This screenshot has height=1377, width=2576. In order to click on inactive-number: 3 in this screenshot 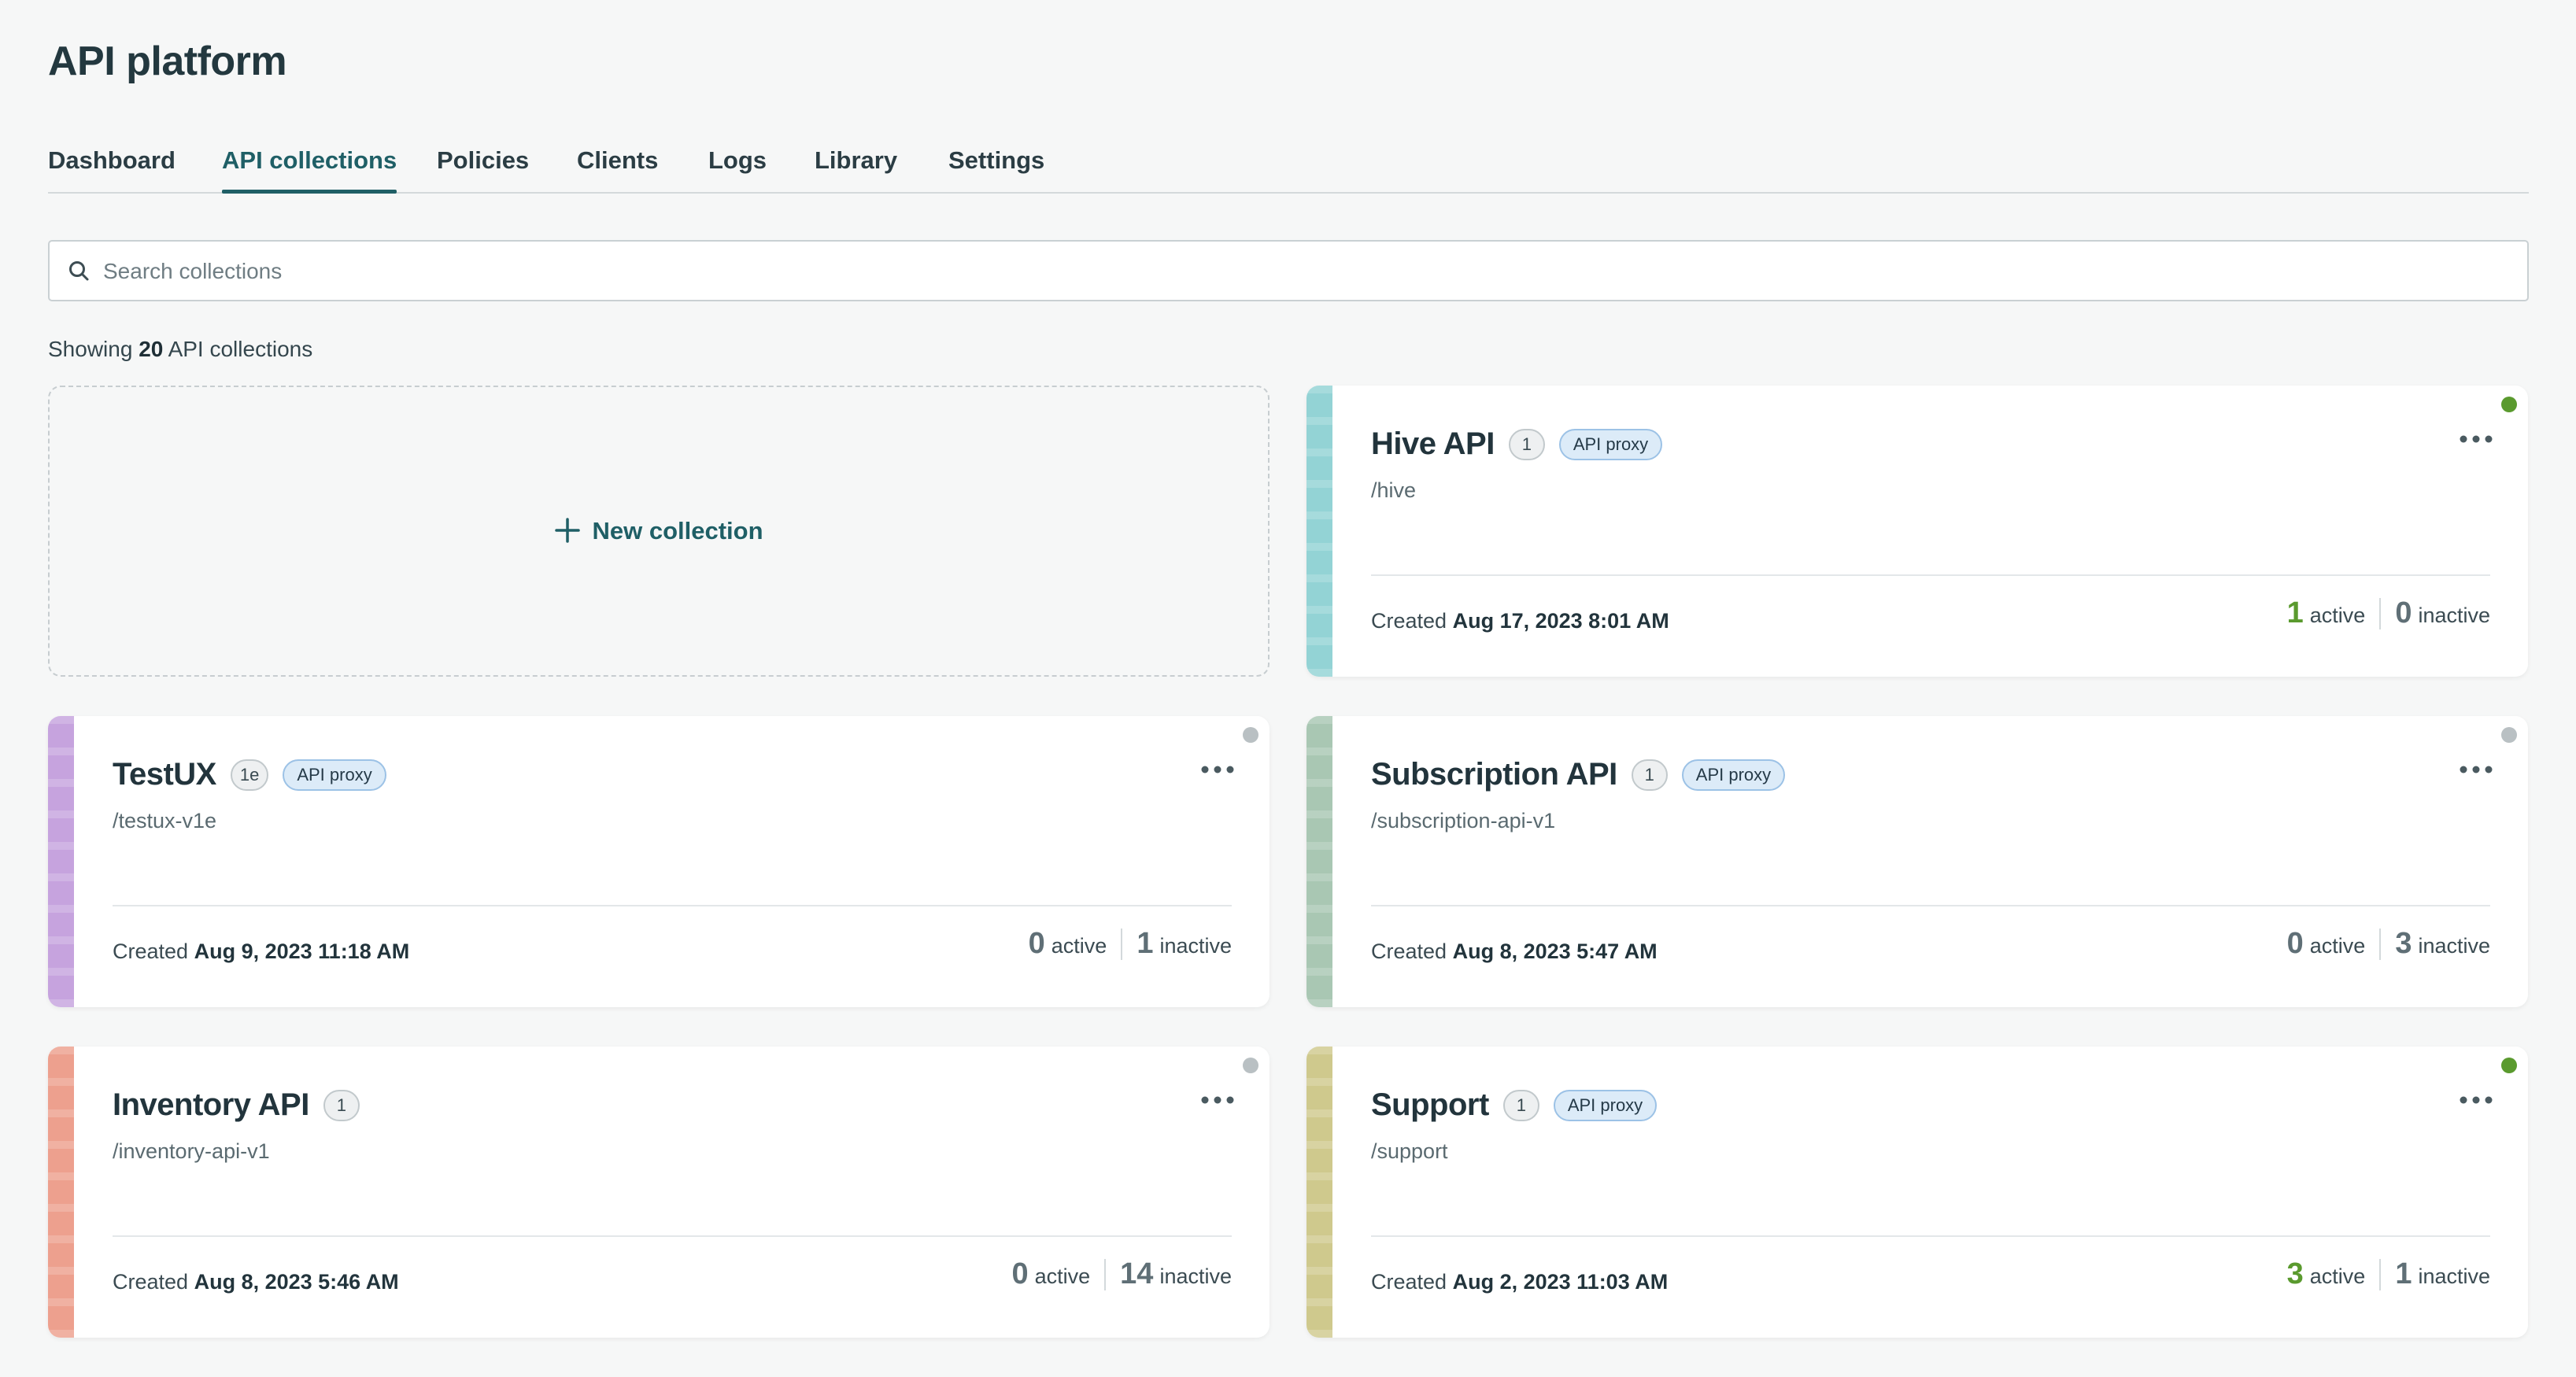, I will do `click(2403, 943)`.